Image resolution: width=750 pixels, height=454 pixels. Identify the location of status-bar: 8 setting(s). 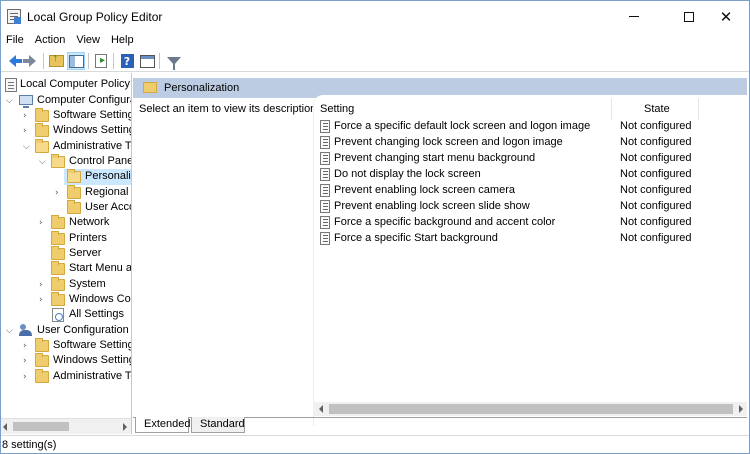
(375, 444).